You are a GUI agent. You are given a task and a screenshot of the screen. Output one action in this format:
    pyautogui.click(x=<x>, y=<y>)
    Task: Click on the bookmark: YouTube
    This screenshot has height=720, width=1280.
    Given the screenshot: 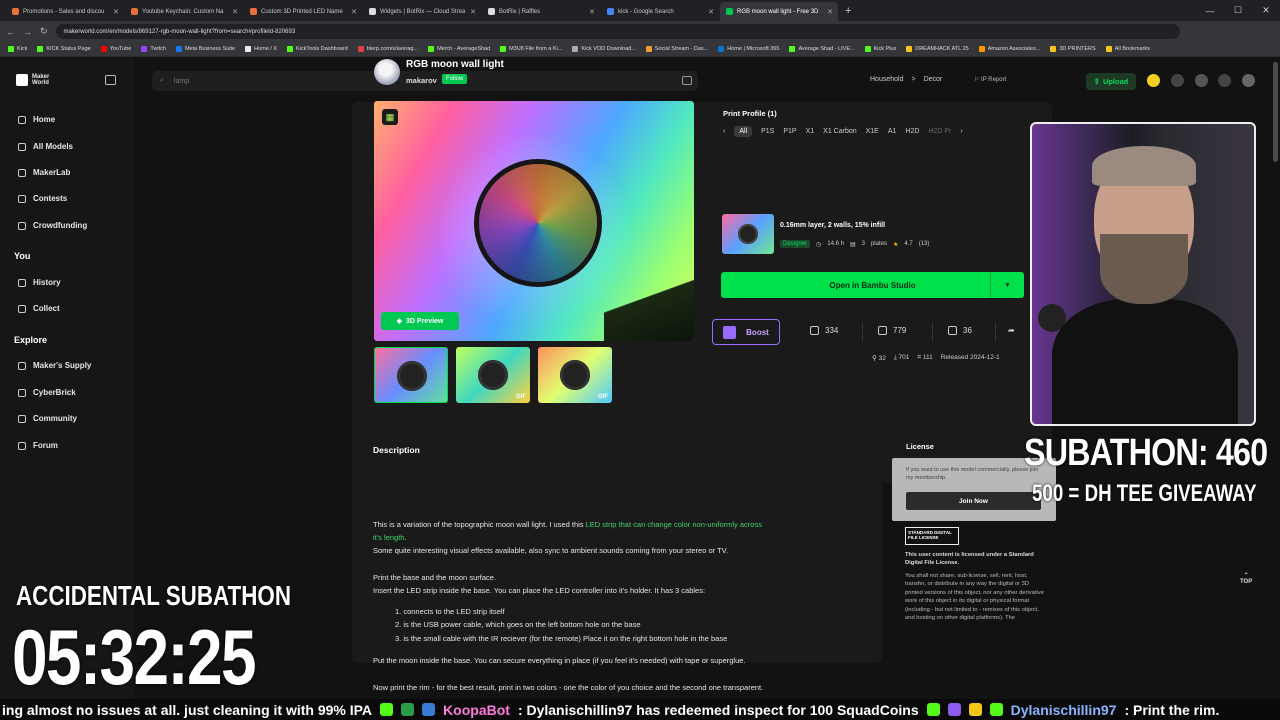 What is the action you would take?
    pyautogui.click(x=115, y=49)
    